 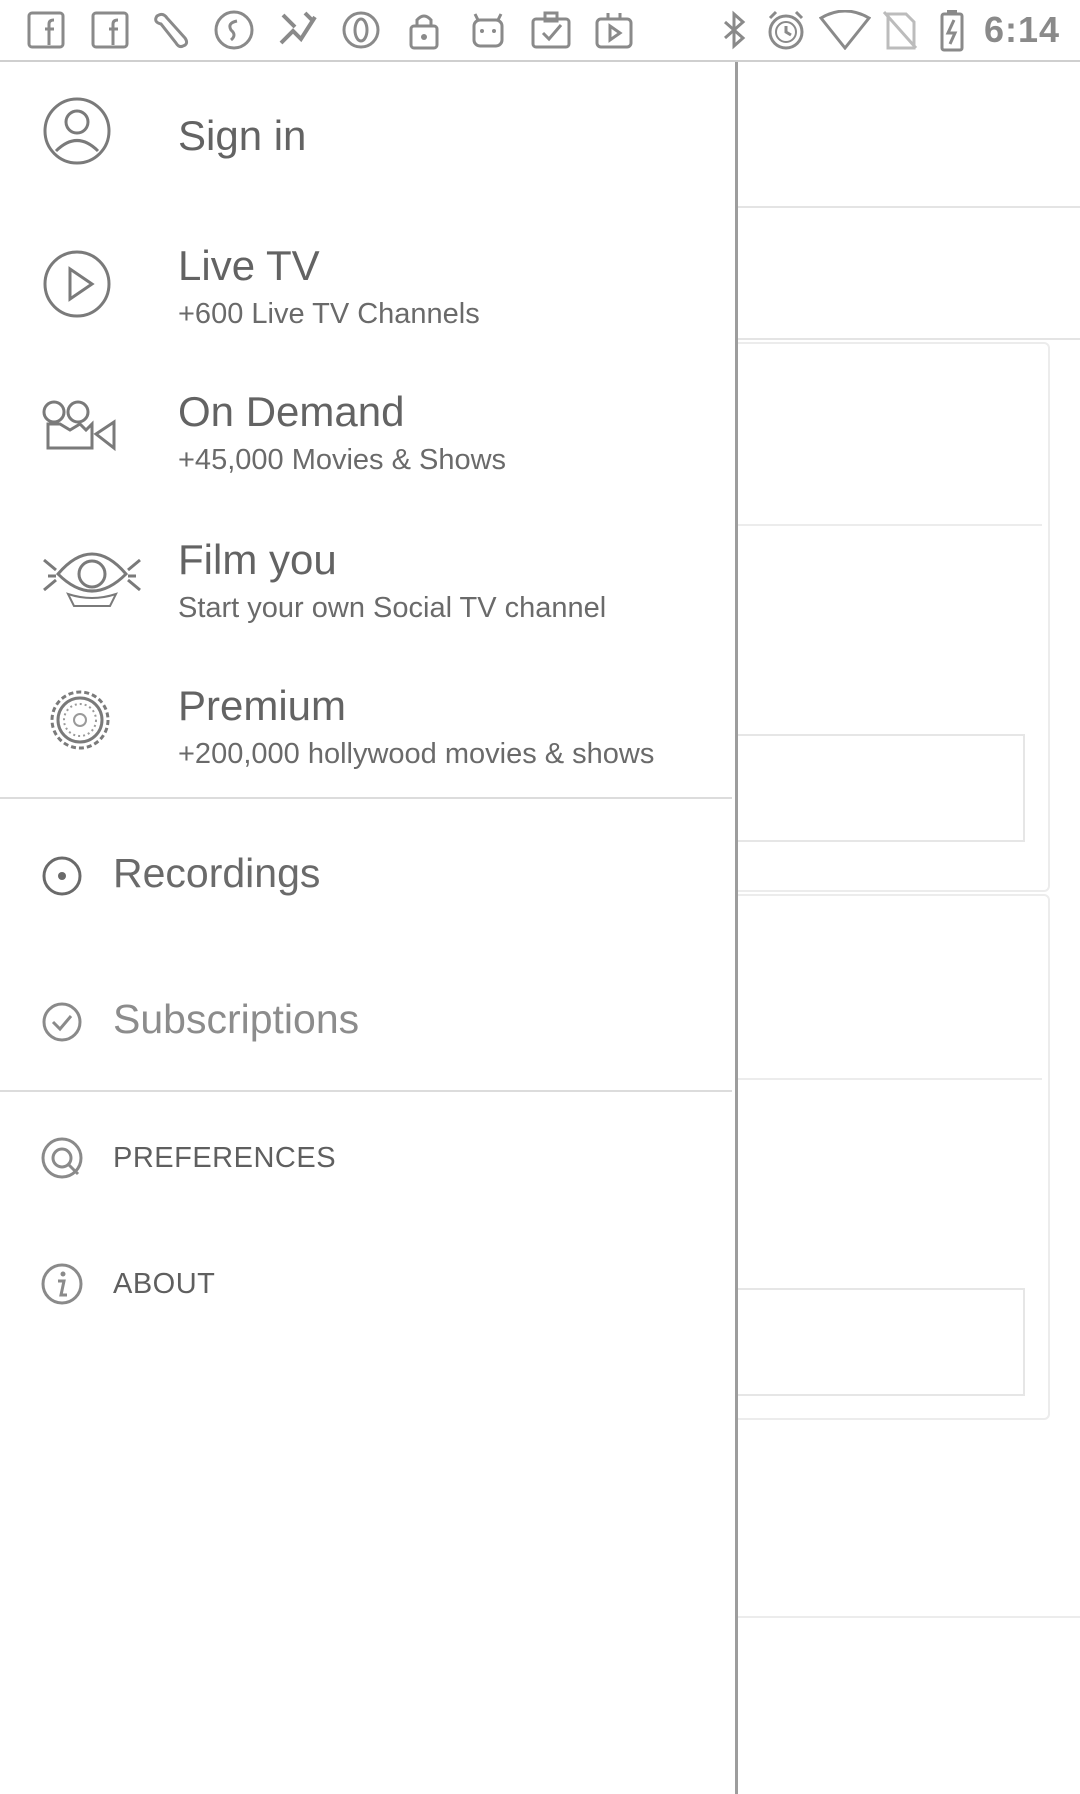 What do you see at coordinates (236, 1019) in the screenshot?
I see `drawer-item-title: Subscriptions` at bounding box center [236, 1019].